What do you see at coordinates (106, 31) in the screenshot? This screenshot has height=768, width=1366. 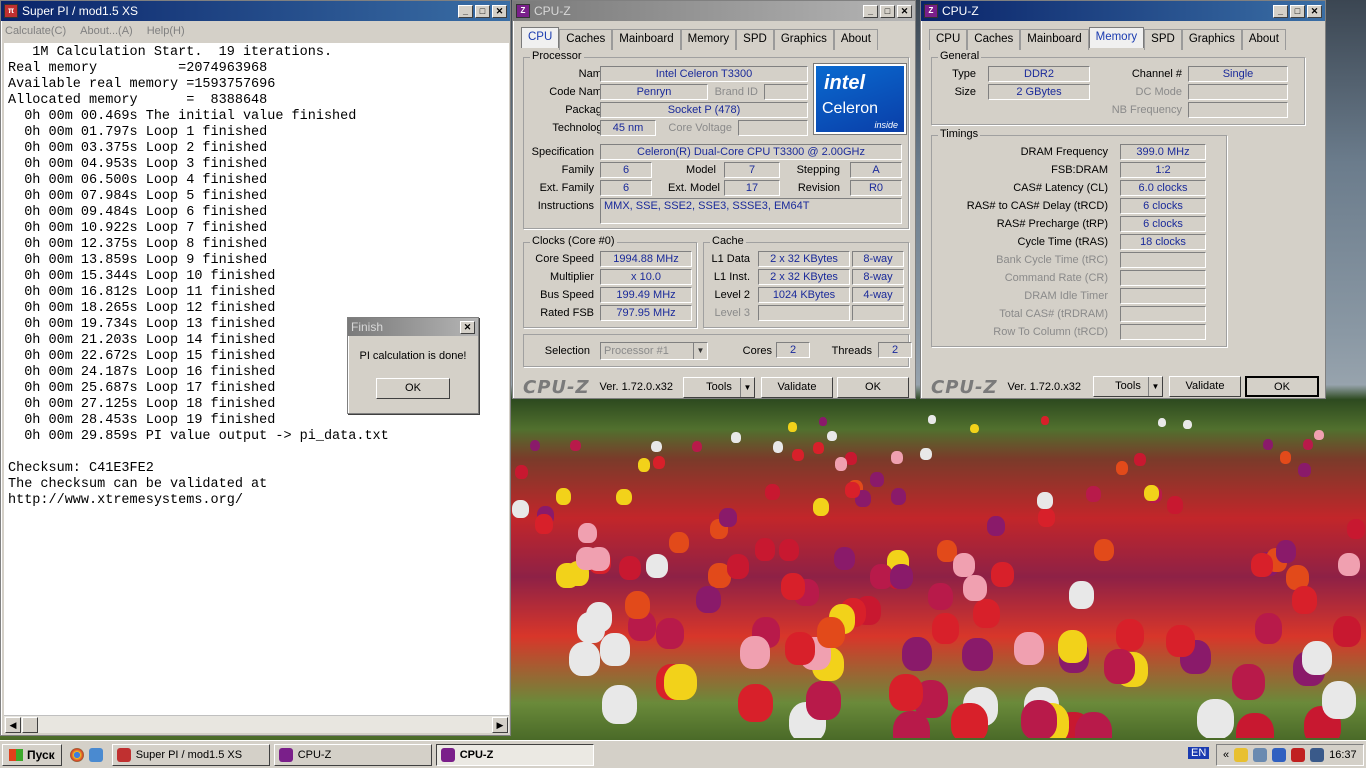 I see `menu-about: About...(A)` at bounding box center [106, 31].